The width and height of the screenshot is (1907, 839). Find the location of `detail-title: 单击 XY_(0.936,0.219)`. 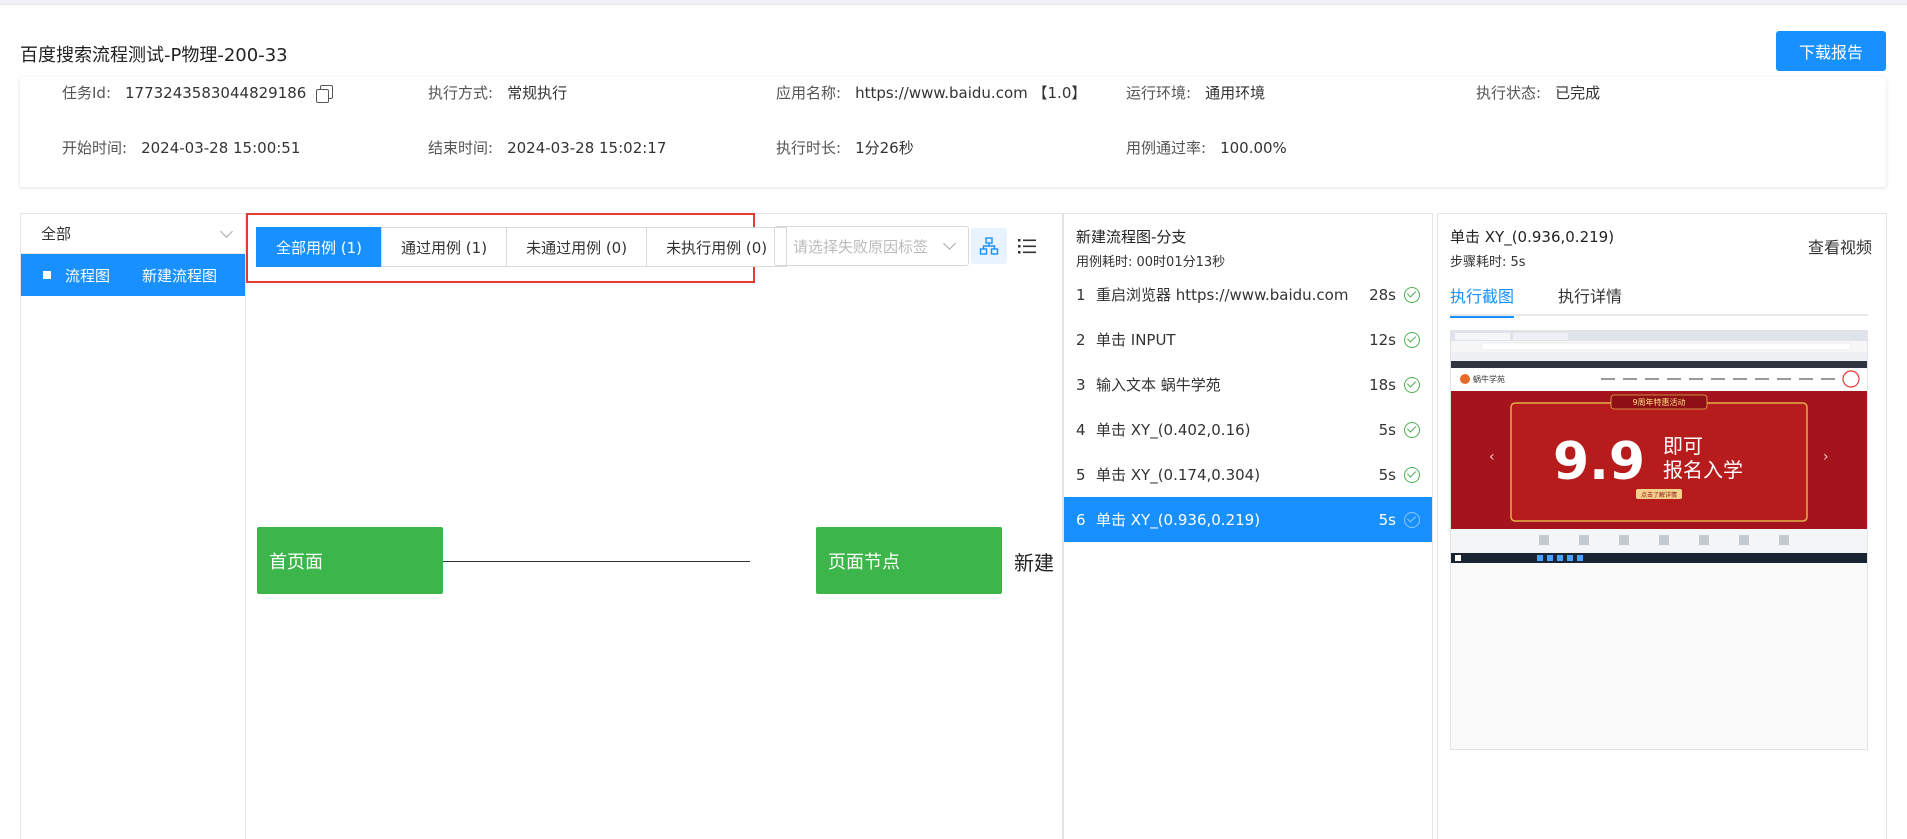

detail-title: 单击 XY_(0.936,0.219) is located at coordinates (1532, 237).